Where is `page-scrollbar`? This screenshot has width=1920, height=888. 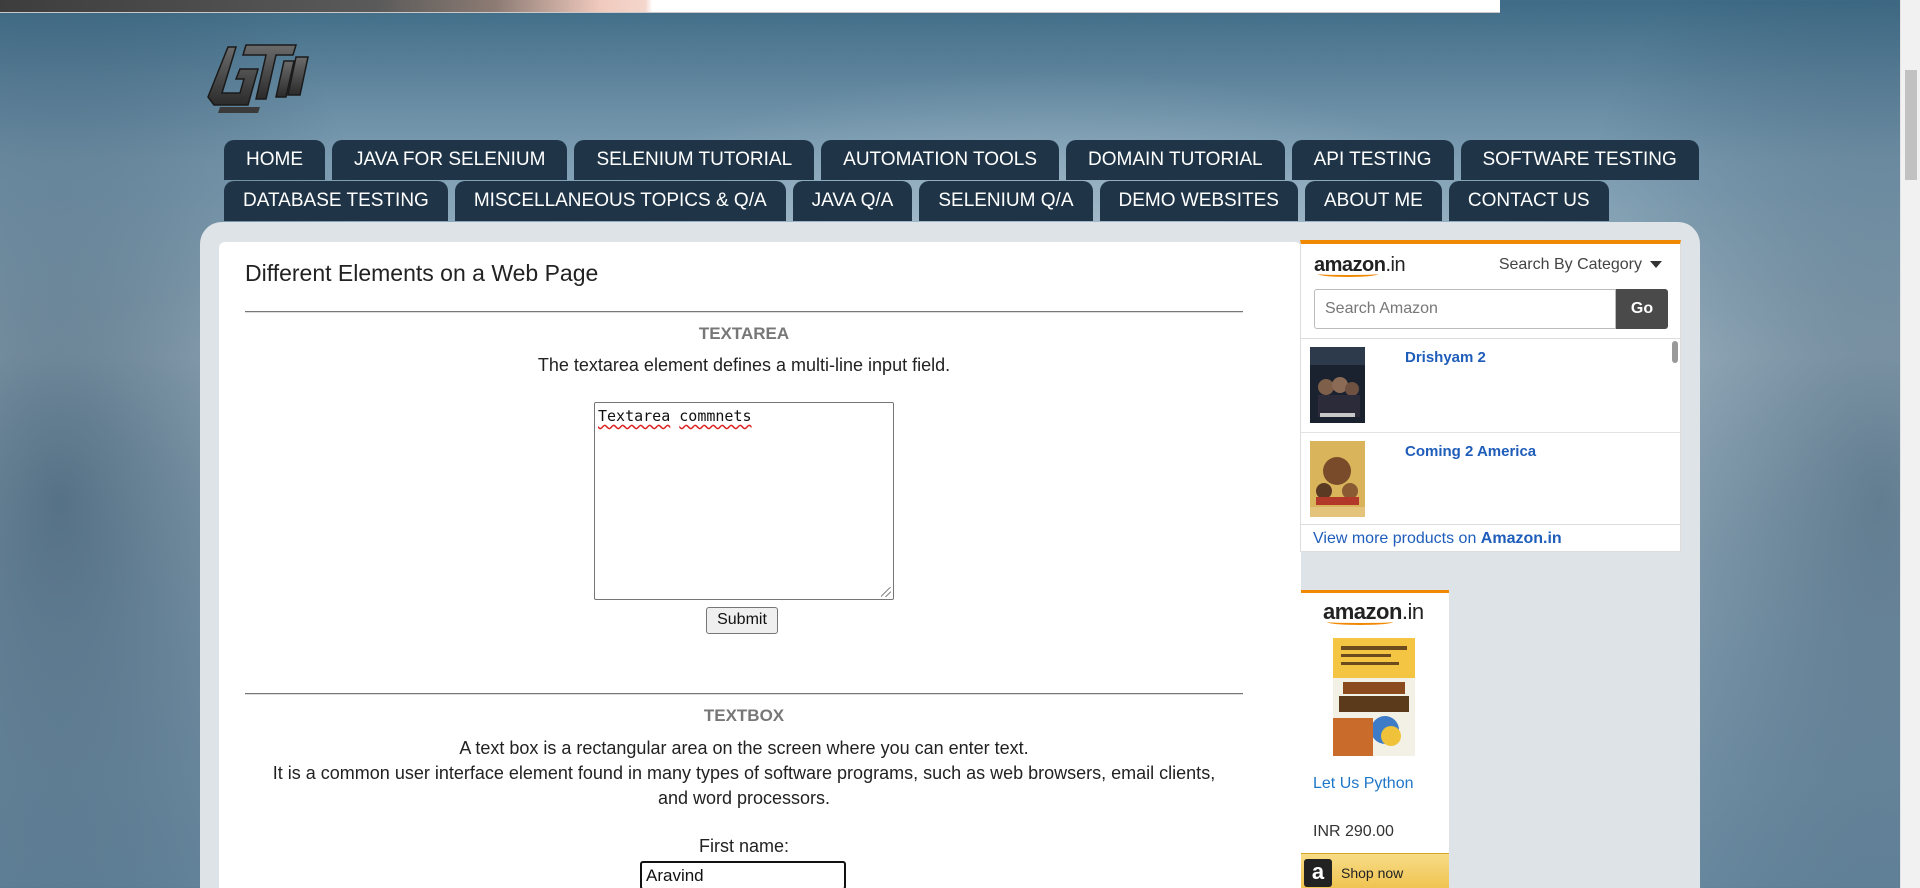
page-scrollbar is located at coordinates (1910, 444).